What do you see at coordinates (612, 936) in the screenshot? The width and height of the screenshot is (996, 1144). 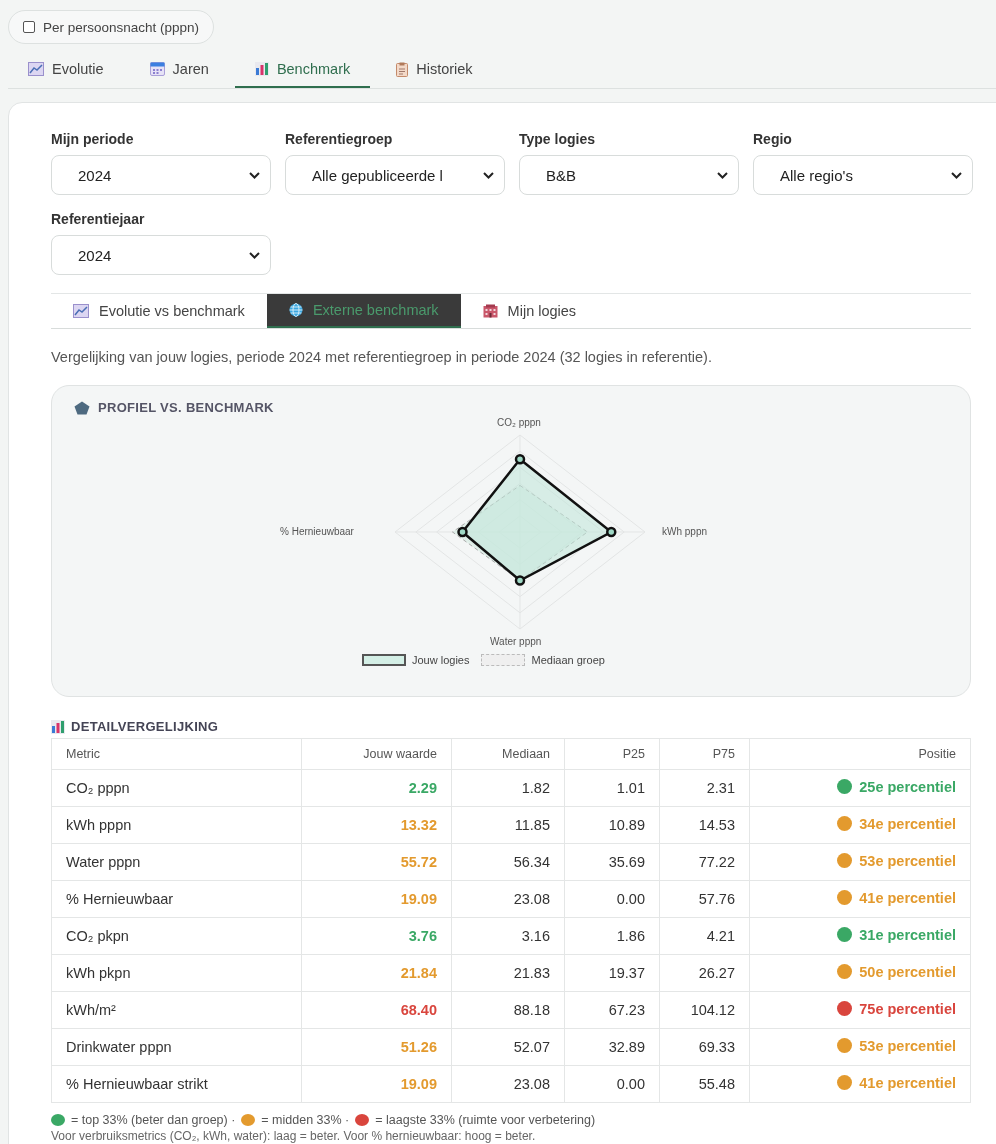 I see `table-cell: 1.86` at bounding box center [612, 936].